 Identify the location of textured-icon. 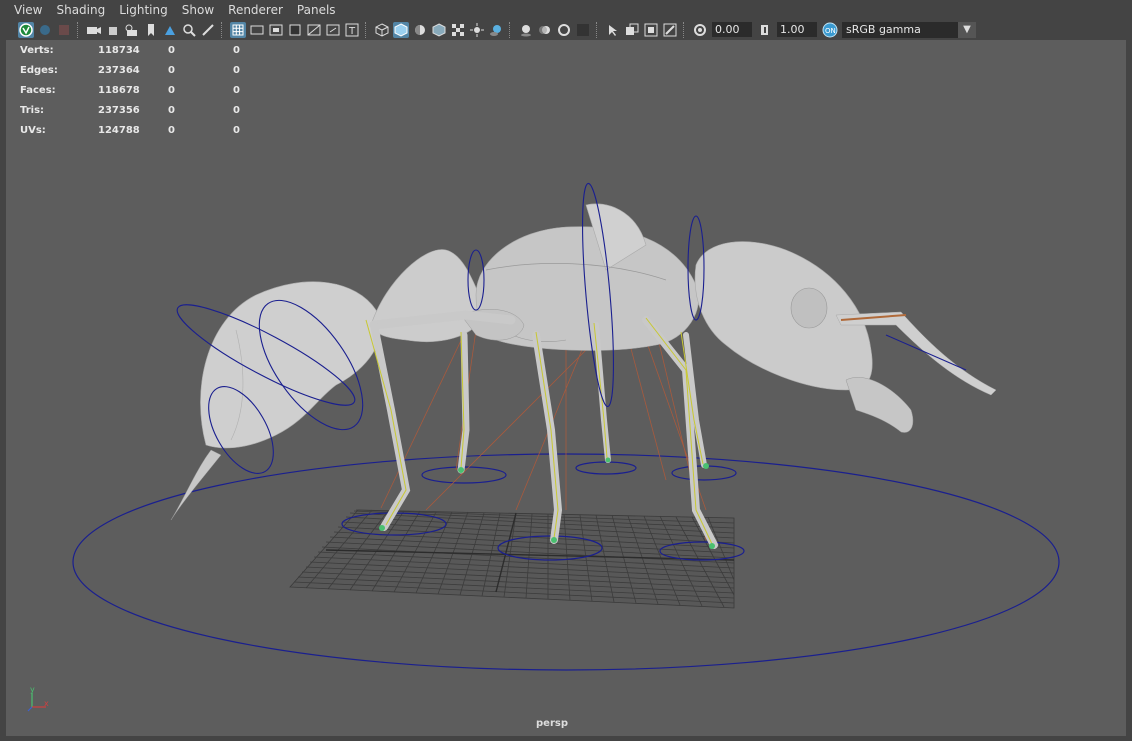
(439, 30).